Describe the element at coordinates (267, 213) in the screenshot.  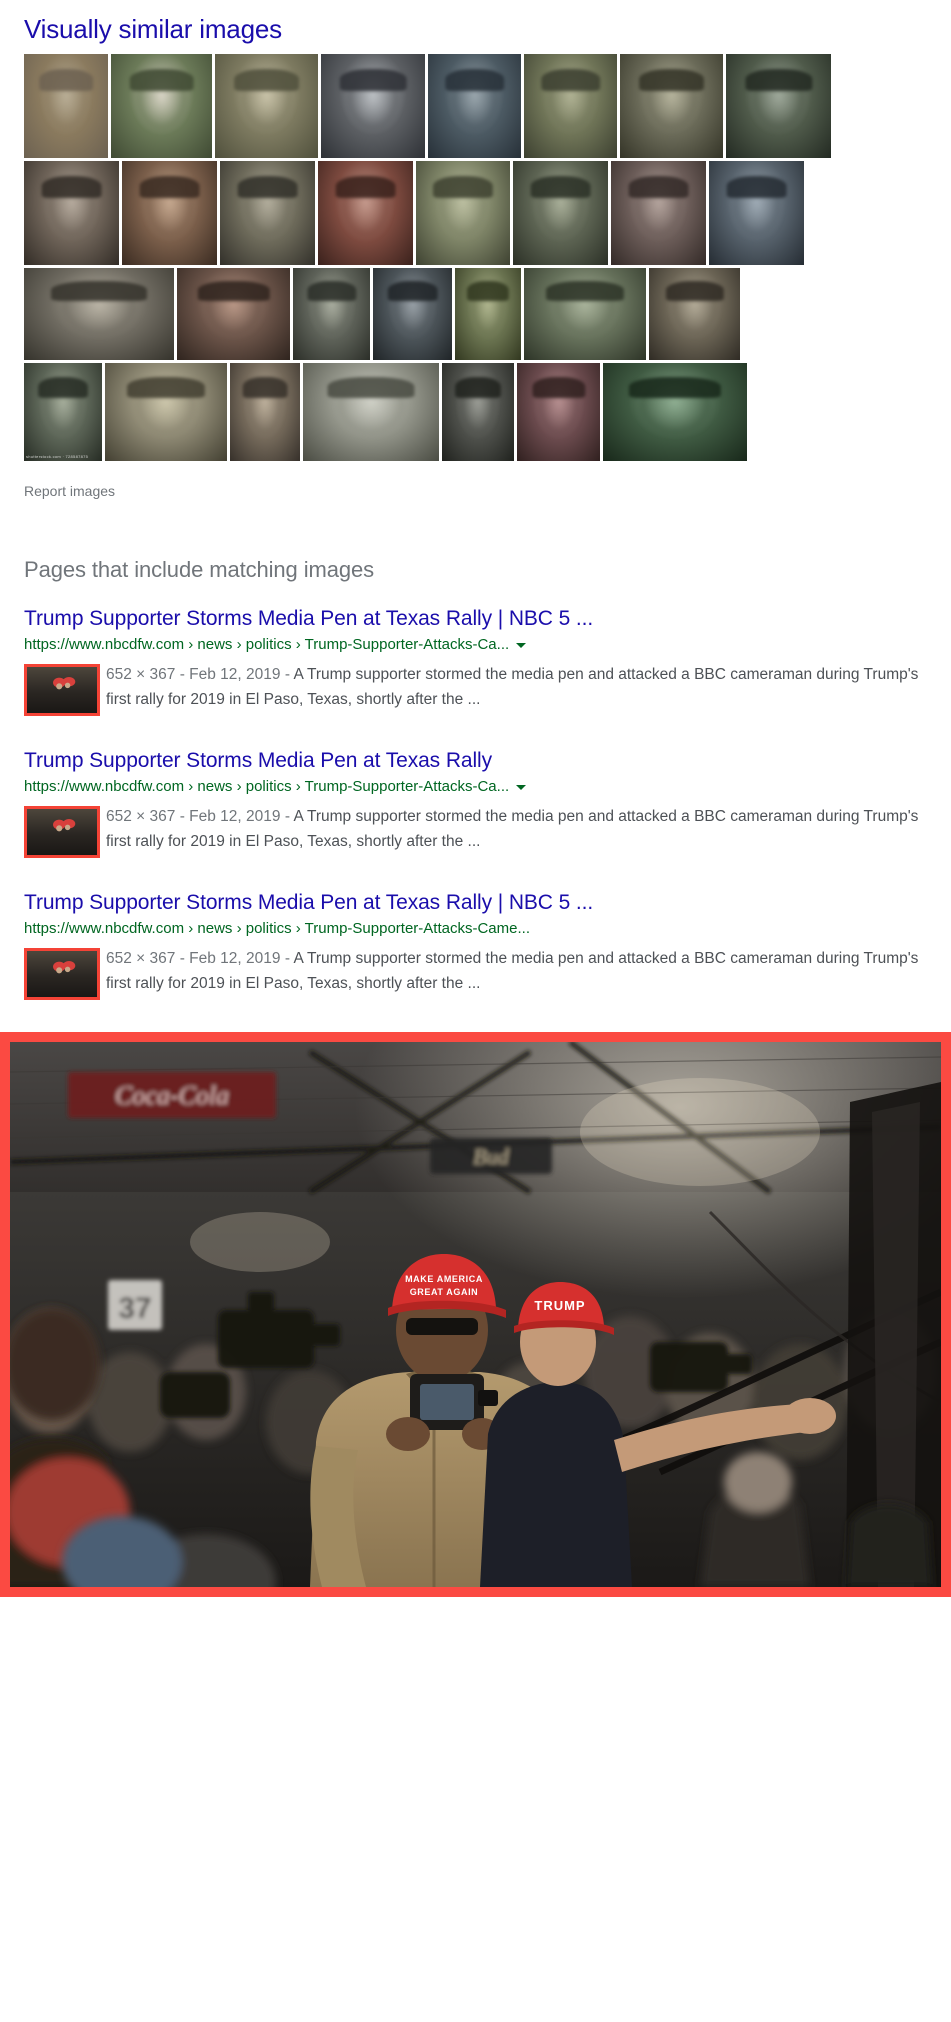
I see `thumb-military-portrait` at that location.